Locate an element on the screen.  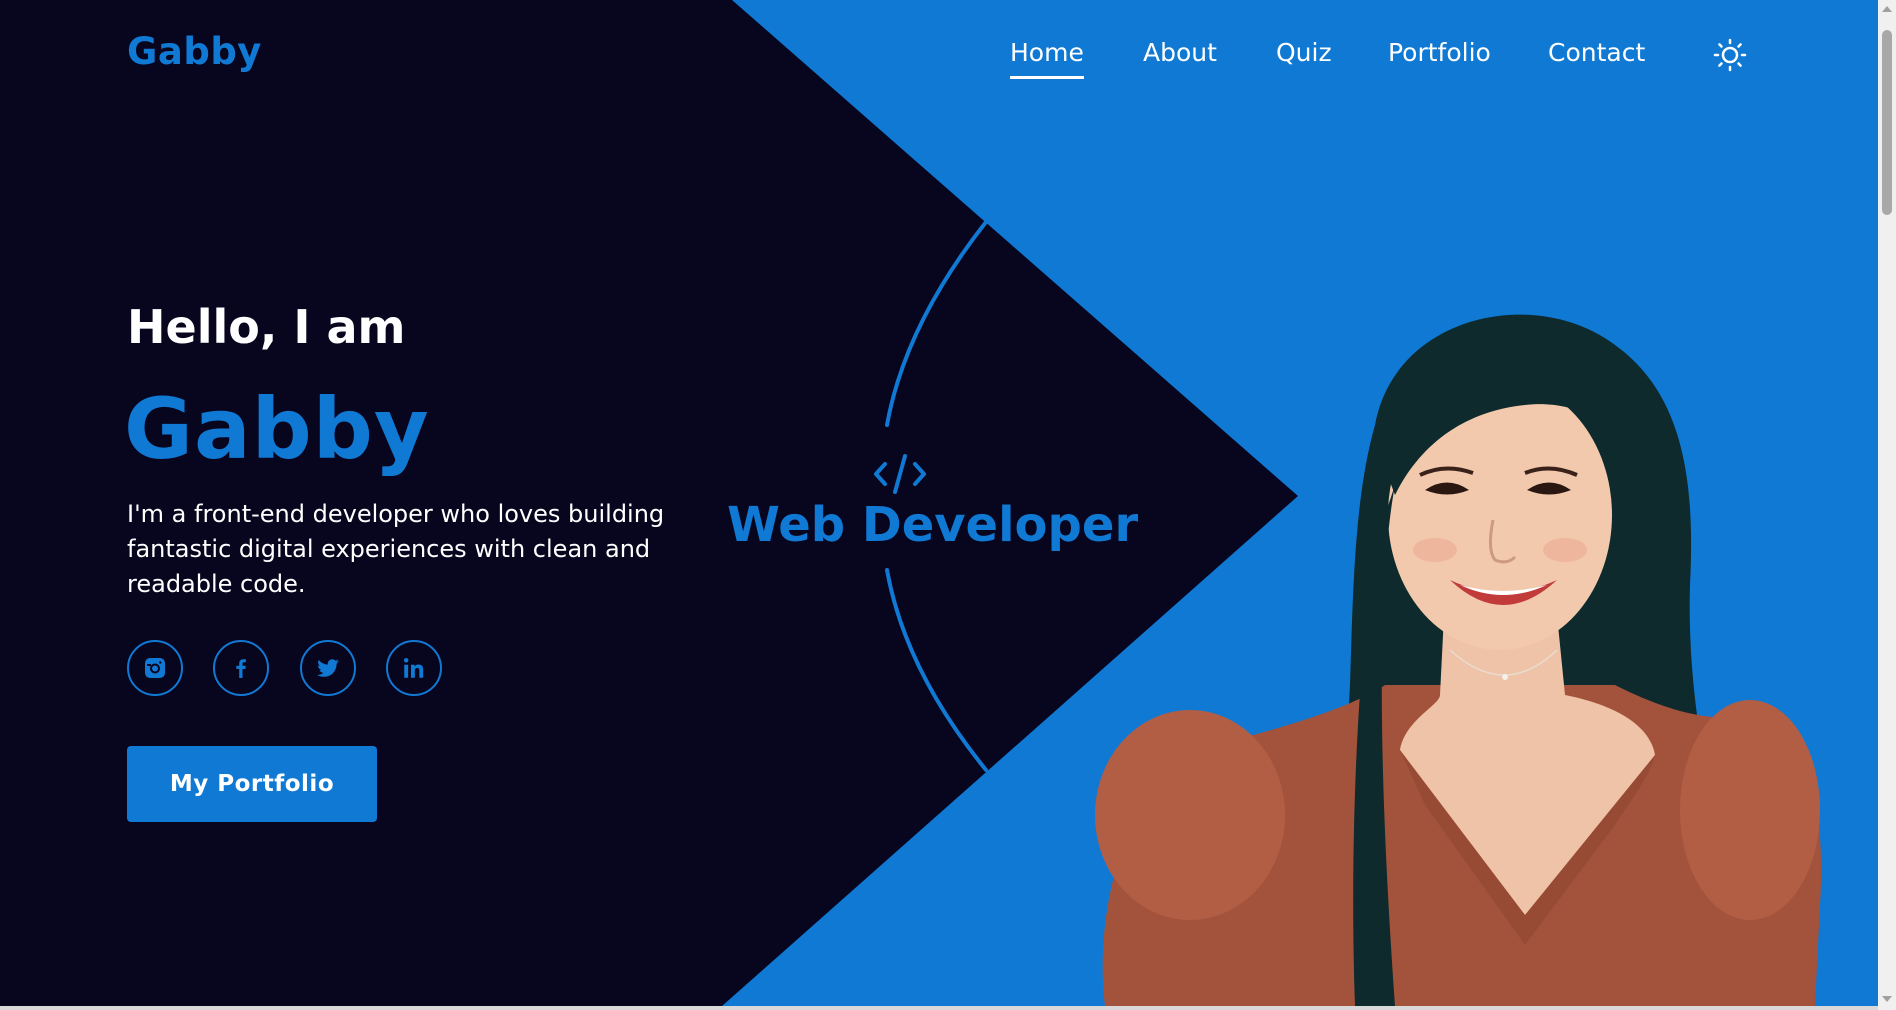
twitter-link is located at coordinates (328, 668).